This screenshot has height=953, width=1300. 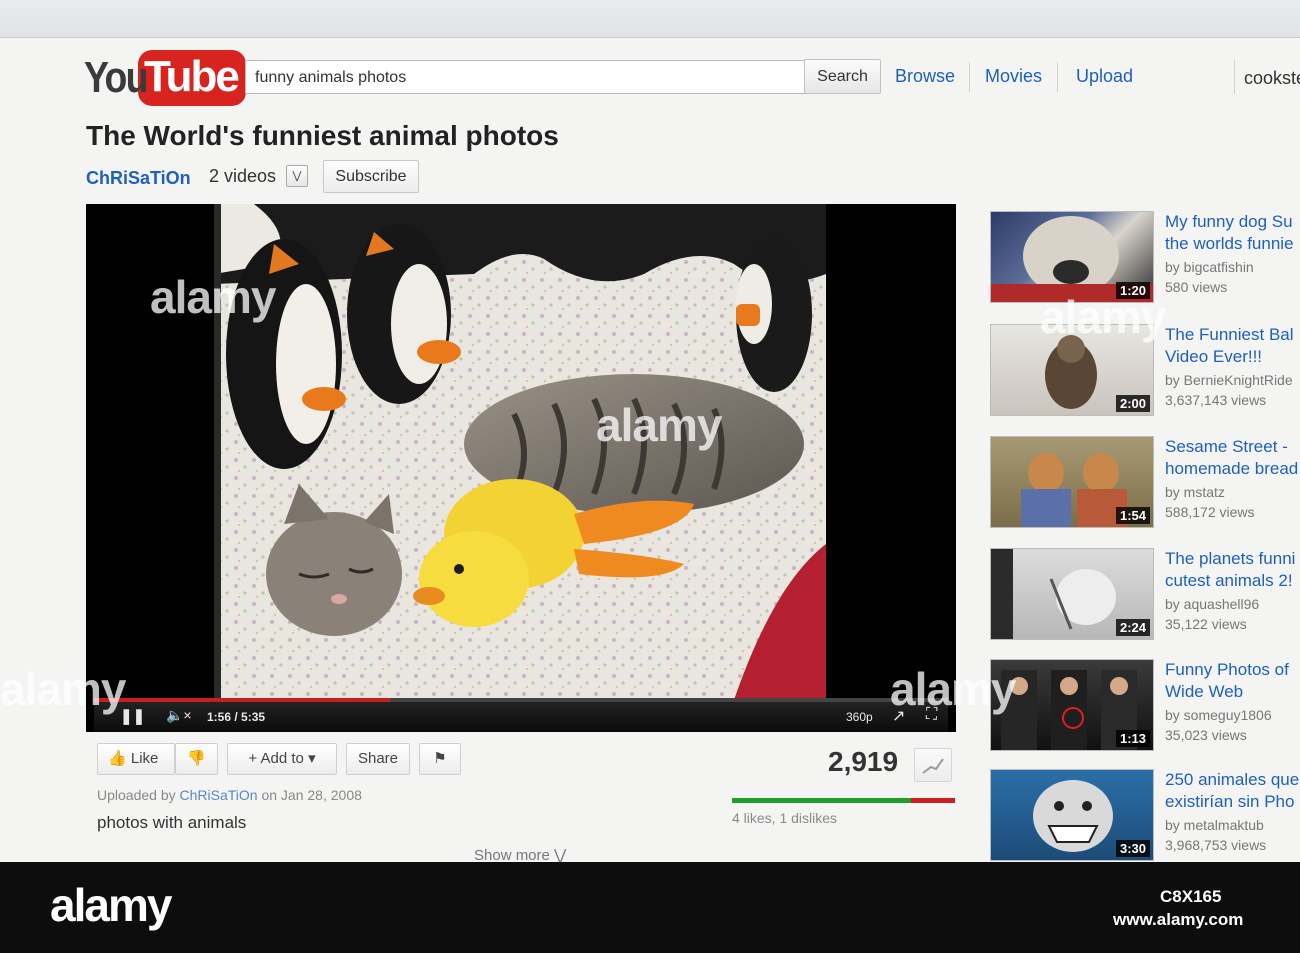 What do you see at coordinates (243, 176) in the screenshot?
I see `channel-video-count: 2 videos` at bounding box center [243, 176].